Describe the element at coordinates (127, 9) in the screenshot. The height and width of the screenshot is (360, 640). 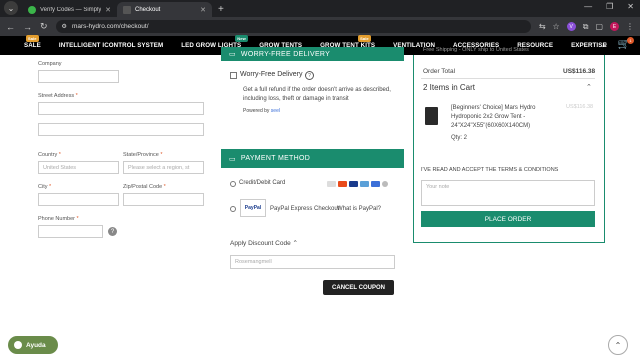
I see `mars-hydro-favicon-icon` at that location.